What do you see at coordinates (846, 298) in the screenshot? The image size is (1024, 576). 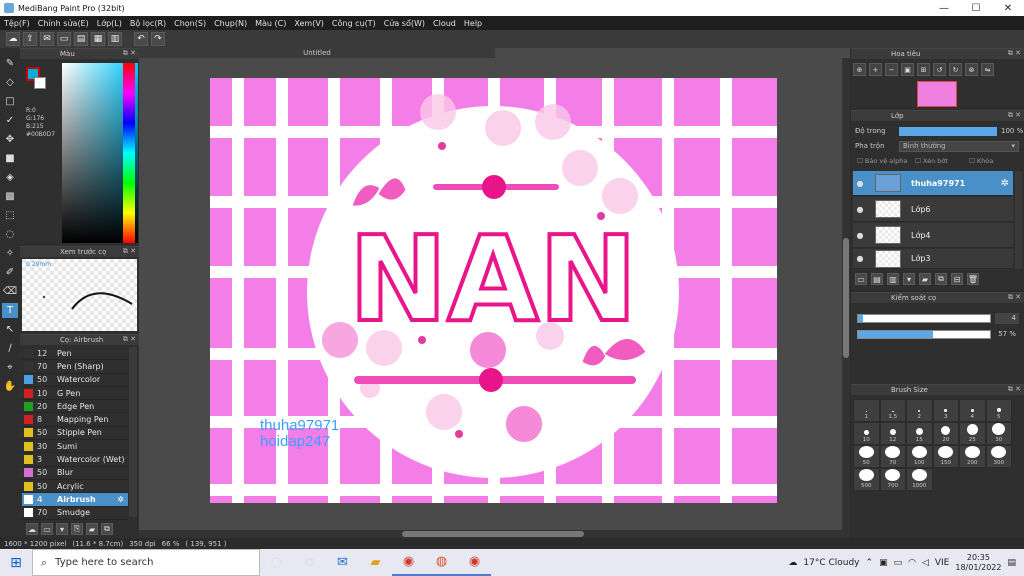 I see `vertical-scroll-thumb` at bounding box center [846, 298].